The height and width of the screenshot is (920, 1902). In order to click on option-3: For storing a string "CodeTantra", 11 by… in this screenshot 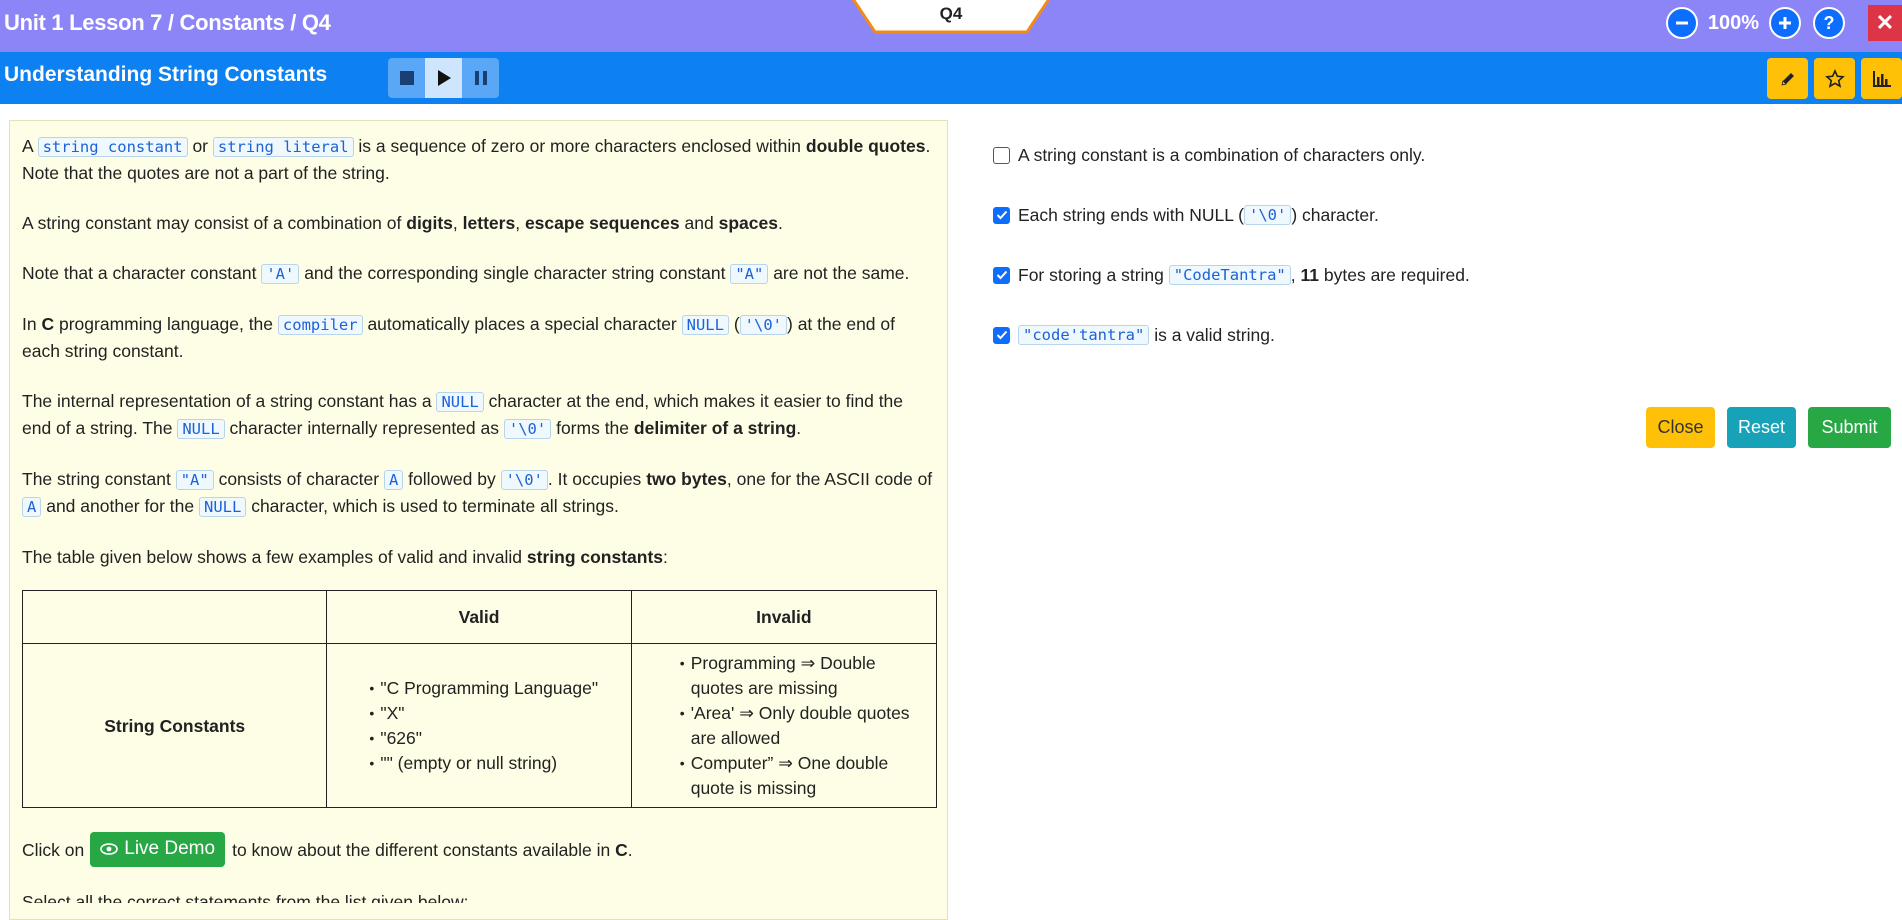, I will do `click(1231, 275)`.